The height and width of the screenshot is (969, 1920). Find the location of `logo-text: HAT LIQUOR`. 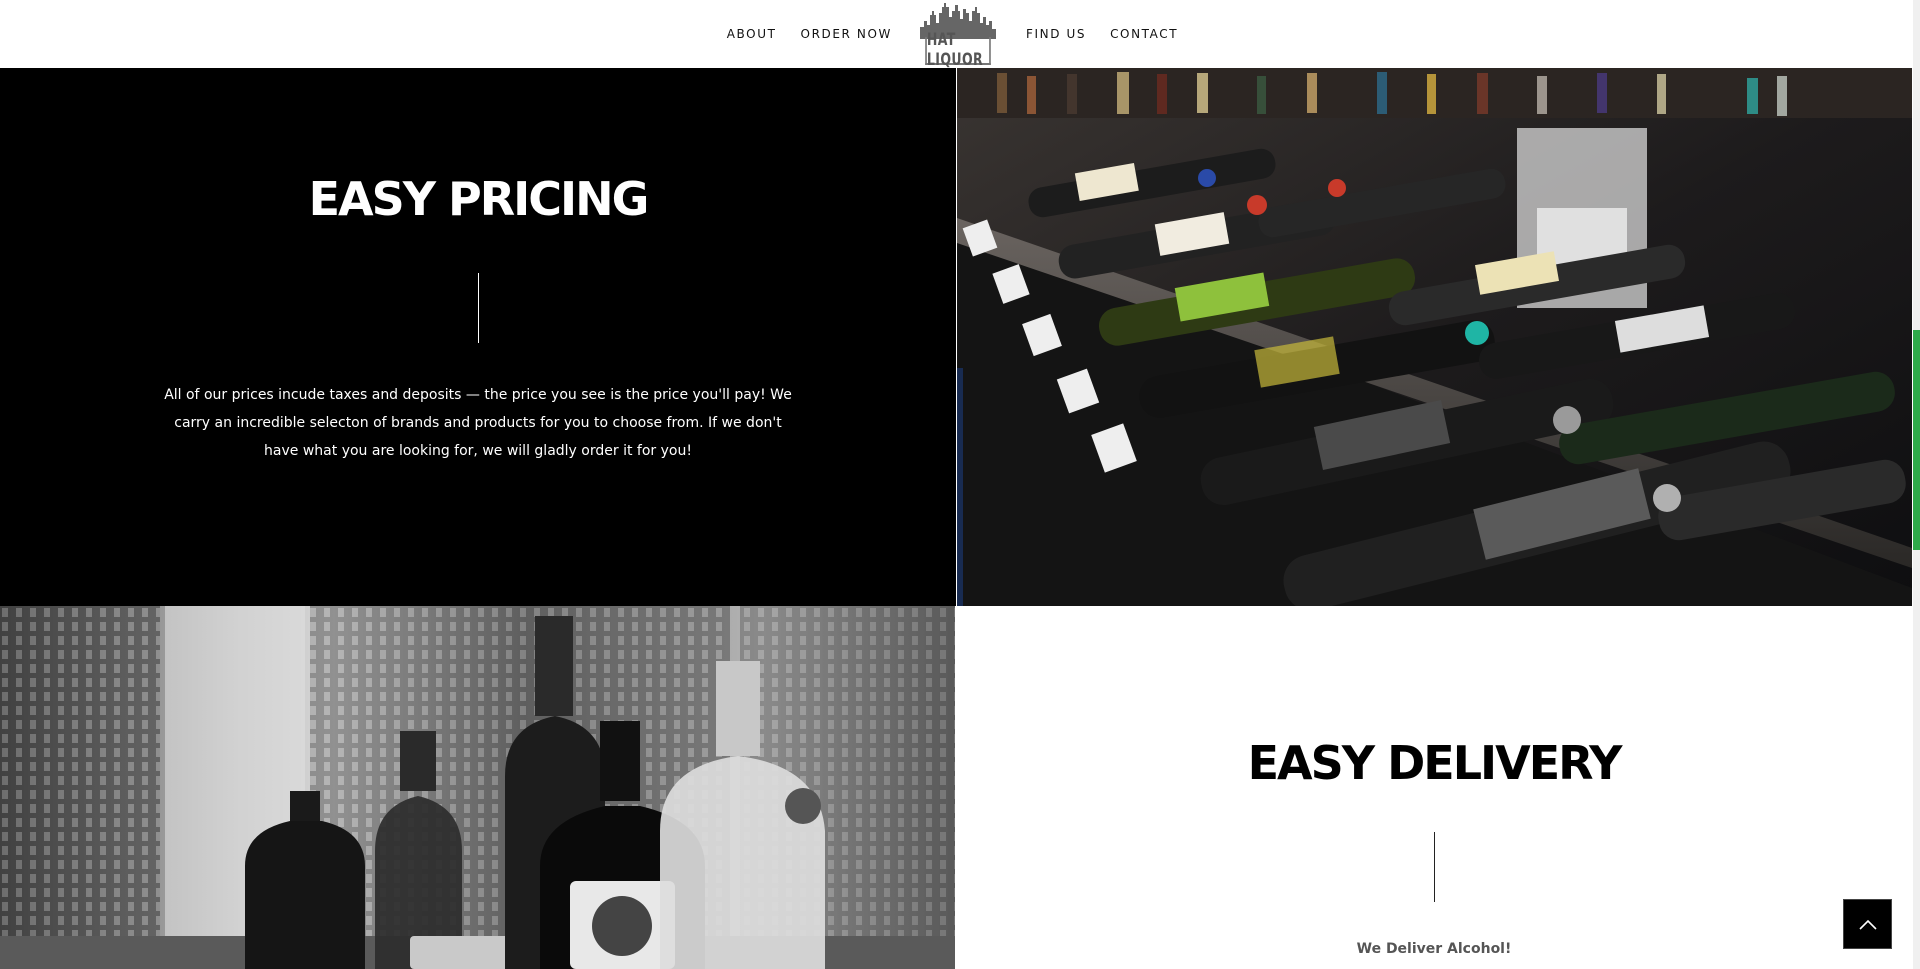

logo-text: HAT LIQUOR is located at coordinates (958, 50).